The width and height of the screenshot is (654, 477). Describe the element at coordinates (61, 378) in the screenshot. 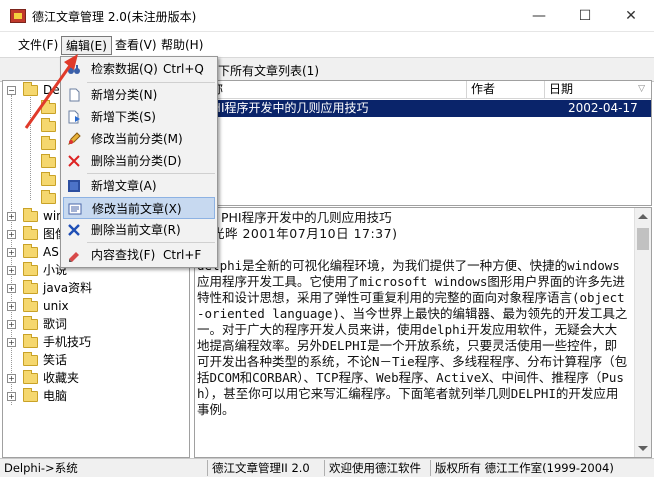

I see `tree-node-label: 收藏夹` at that location.